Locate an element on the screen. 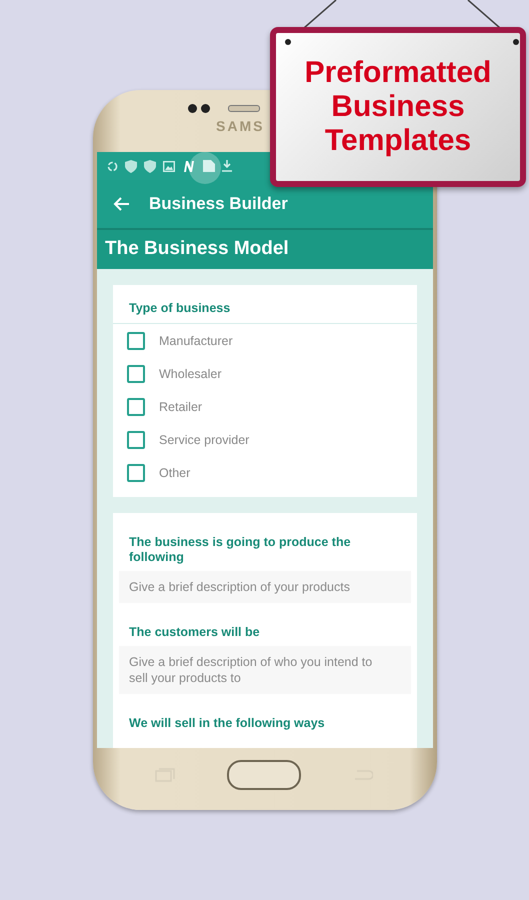 The image size is (529, 900). brand-logo-text: SAMS is located at coordinates (240, 126).